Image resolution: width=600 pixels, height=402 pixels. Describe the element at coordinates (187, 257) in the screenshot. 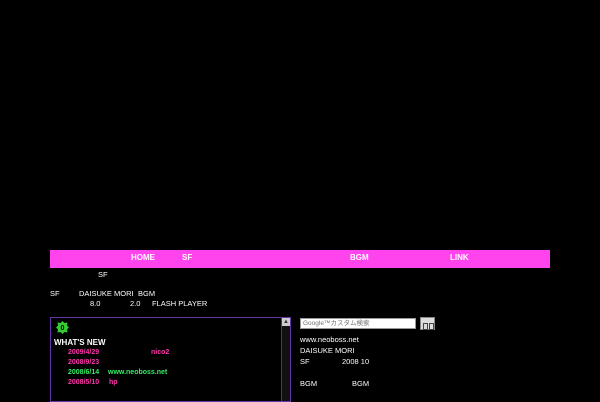

I see `nav-sf-link: SF` at that location.